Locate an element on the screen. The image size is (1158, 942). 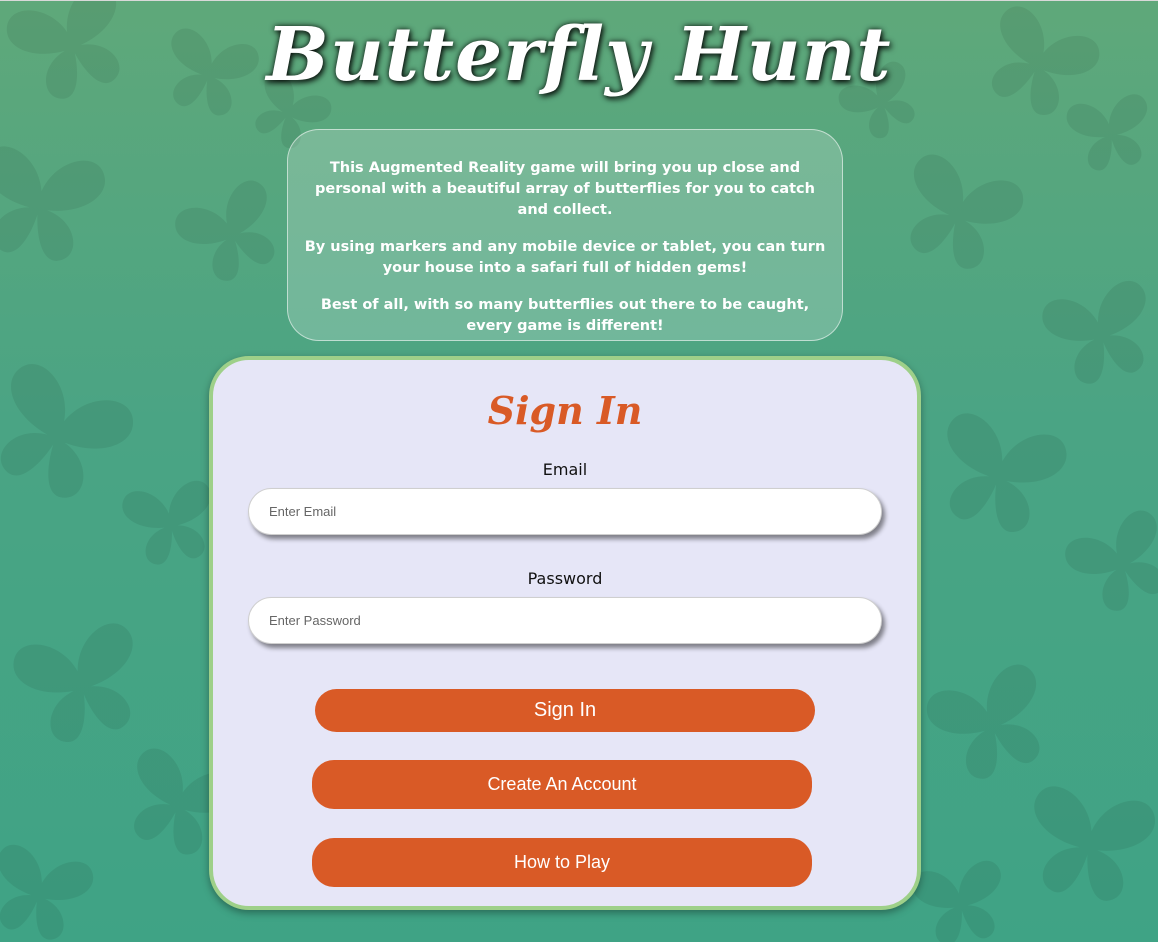
email-label: Email is located at coordinates (565, 469).